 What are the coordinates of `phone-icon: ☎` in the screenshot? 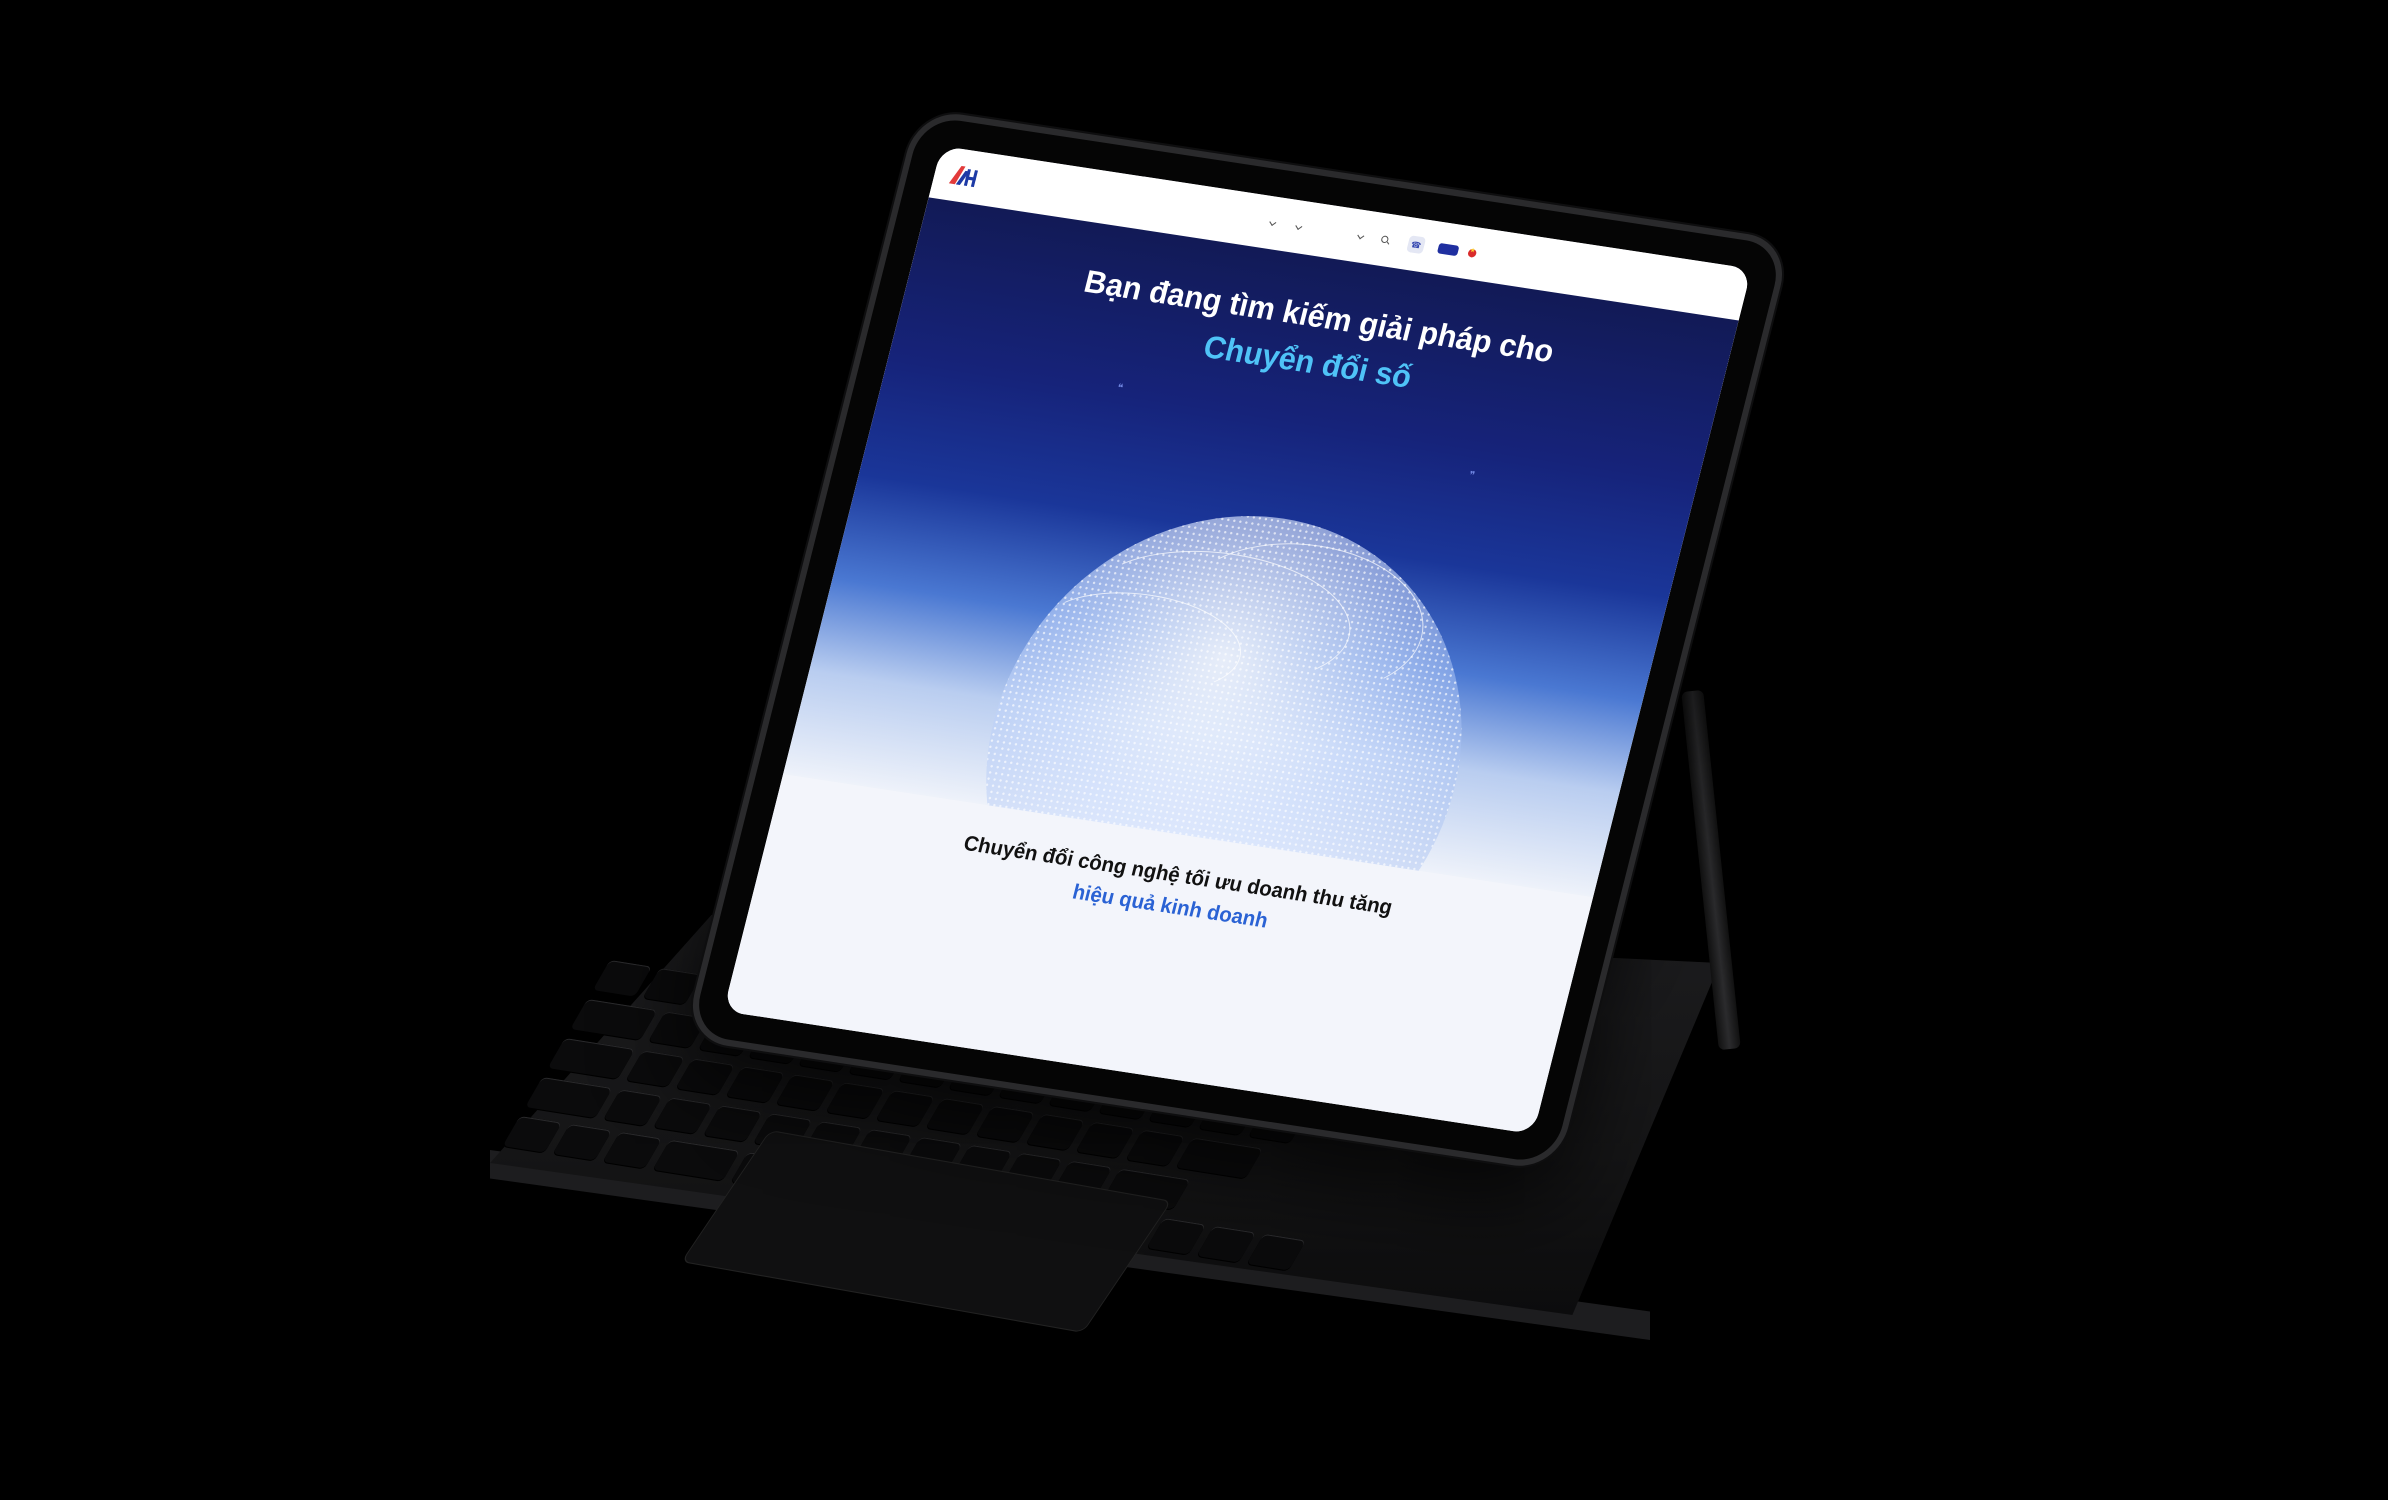 It's located at (1416, 245).